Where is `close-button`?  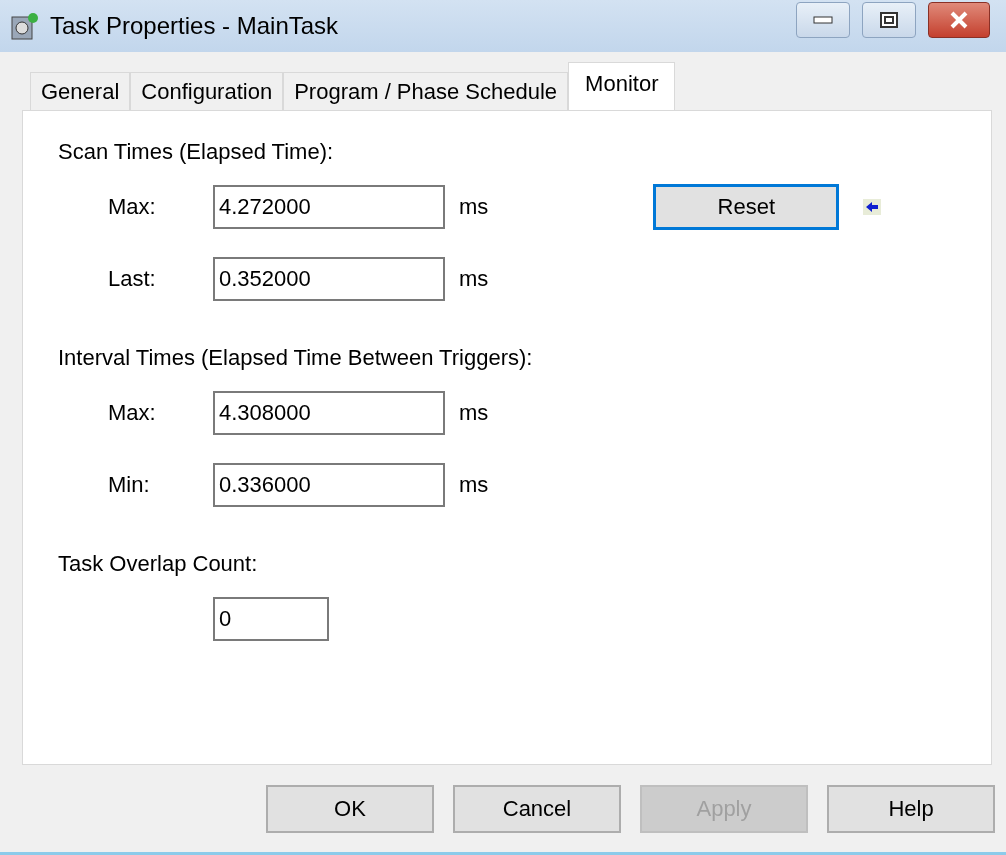
close-button is located at coordinates (959, 20).